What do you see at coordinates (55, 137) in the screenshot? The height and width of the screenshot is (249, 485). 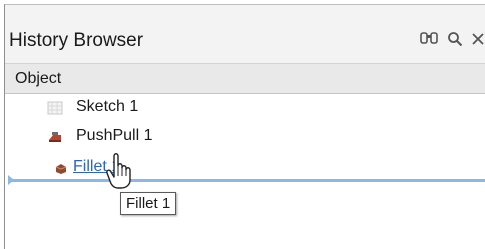 I see `pushpull-icon` at bounding box center [55, 137].